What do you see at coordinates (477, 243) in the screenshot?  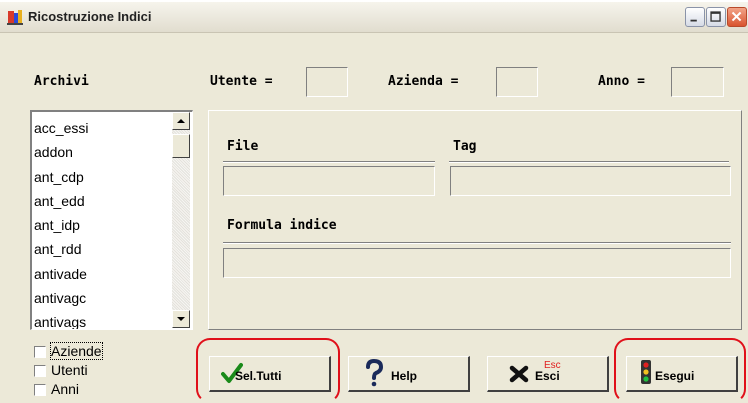 I see `formula-divider` at bounding box center [477, 243].